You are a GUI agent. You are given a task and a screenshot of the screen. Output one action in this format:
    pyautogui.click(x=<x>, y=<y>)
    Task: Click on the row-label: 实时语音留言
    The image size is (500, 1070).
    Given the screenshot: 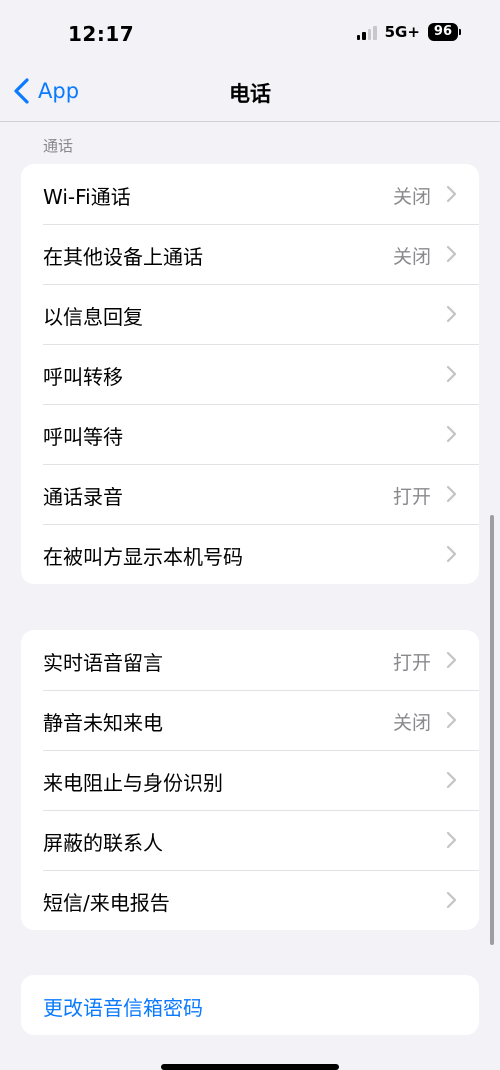 What is the action you would take?
    pyautogui.click(x=103, y=663)
    